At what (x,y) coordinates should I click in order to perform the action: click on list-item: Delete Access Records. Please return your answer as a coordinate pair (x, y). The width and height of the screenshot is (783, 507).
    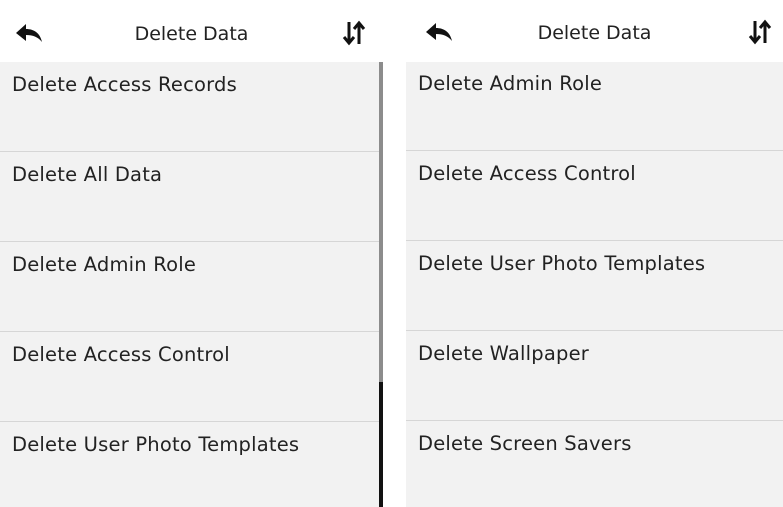
    Looking at the image, I should click on (191, 107).